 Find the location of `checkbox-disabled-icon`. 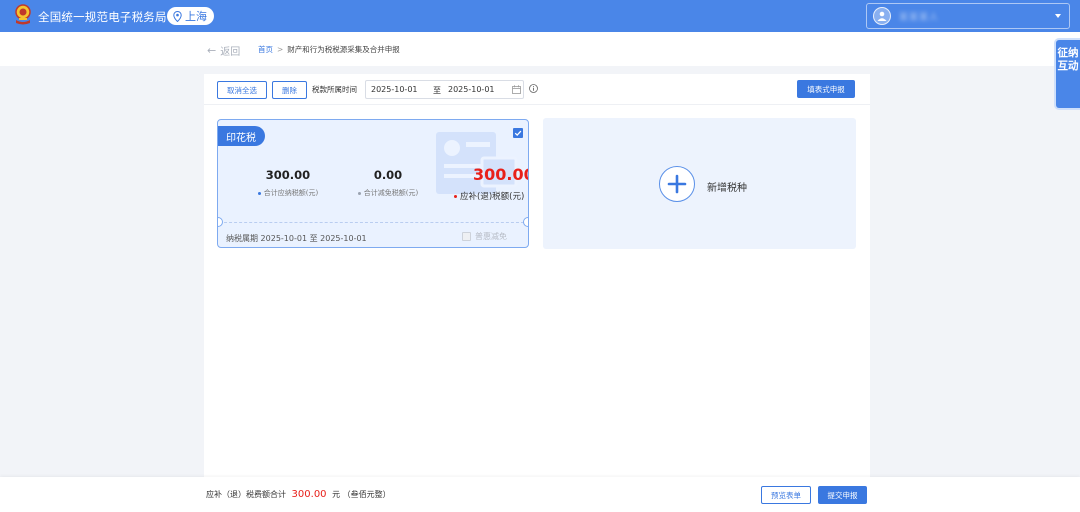

checkbox-disabled-icon is located at coordinates (466, 236).